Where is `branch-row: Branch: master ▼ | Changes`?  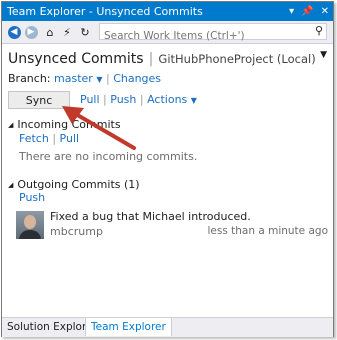 branch-row: Branch: master ▼ | Changes is located at coordinates (84, 78).